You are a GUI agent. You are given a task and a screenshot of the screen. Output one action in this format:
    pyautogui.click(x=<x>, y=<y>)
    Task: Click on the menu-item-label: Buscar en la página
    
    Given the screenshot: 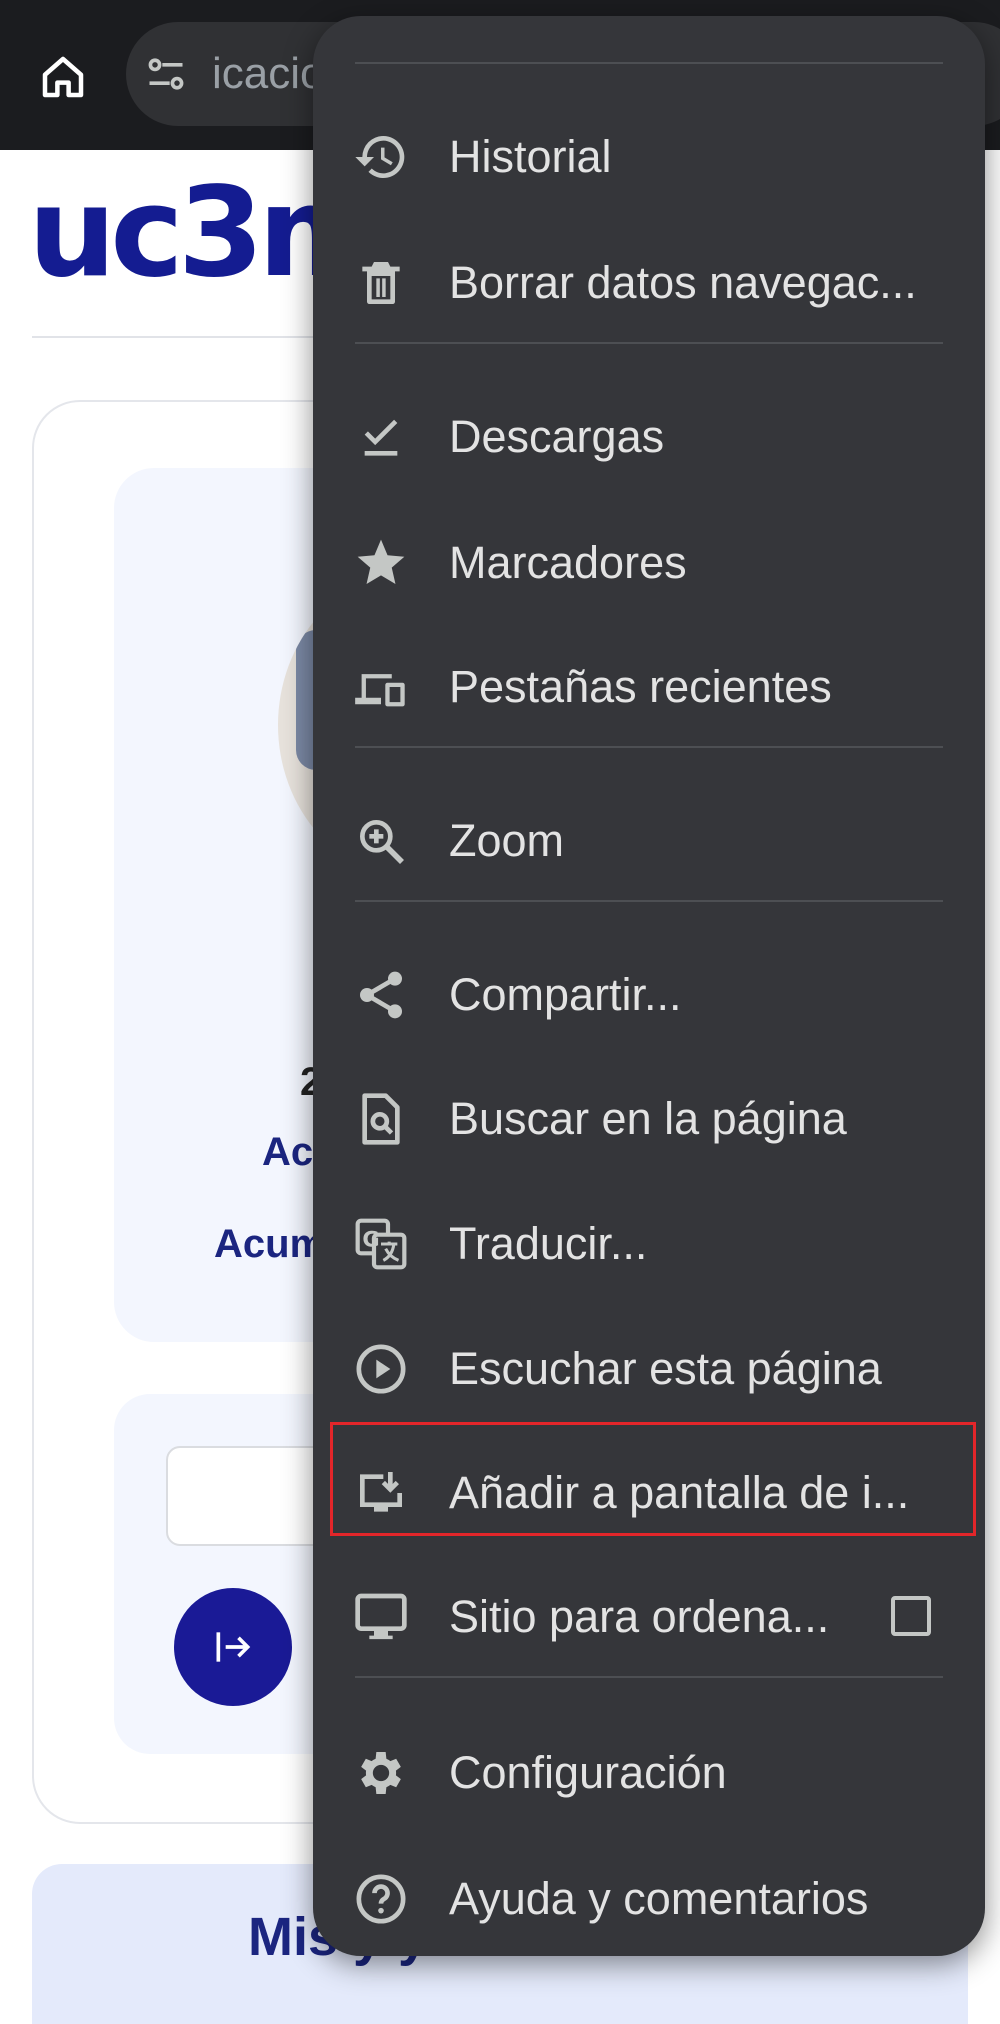 What is the action you would take?
    pyautogui.click(x=648, y=1118)
    